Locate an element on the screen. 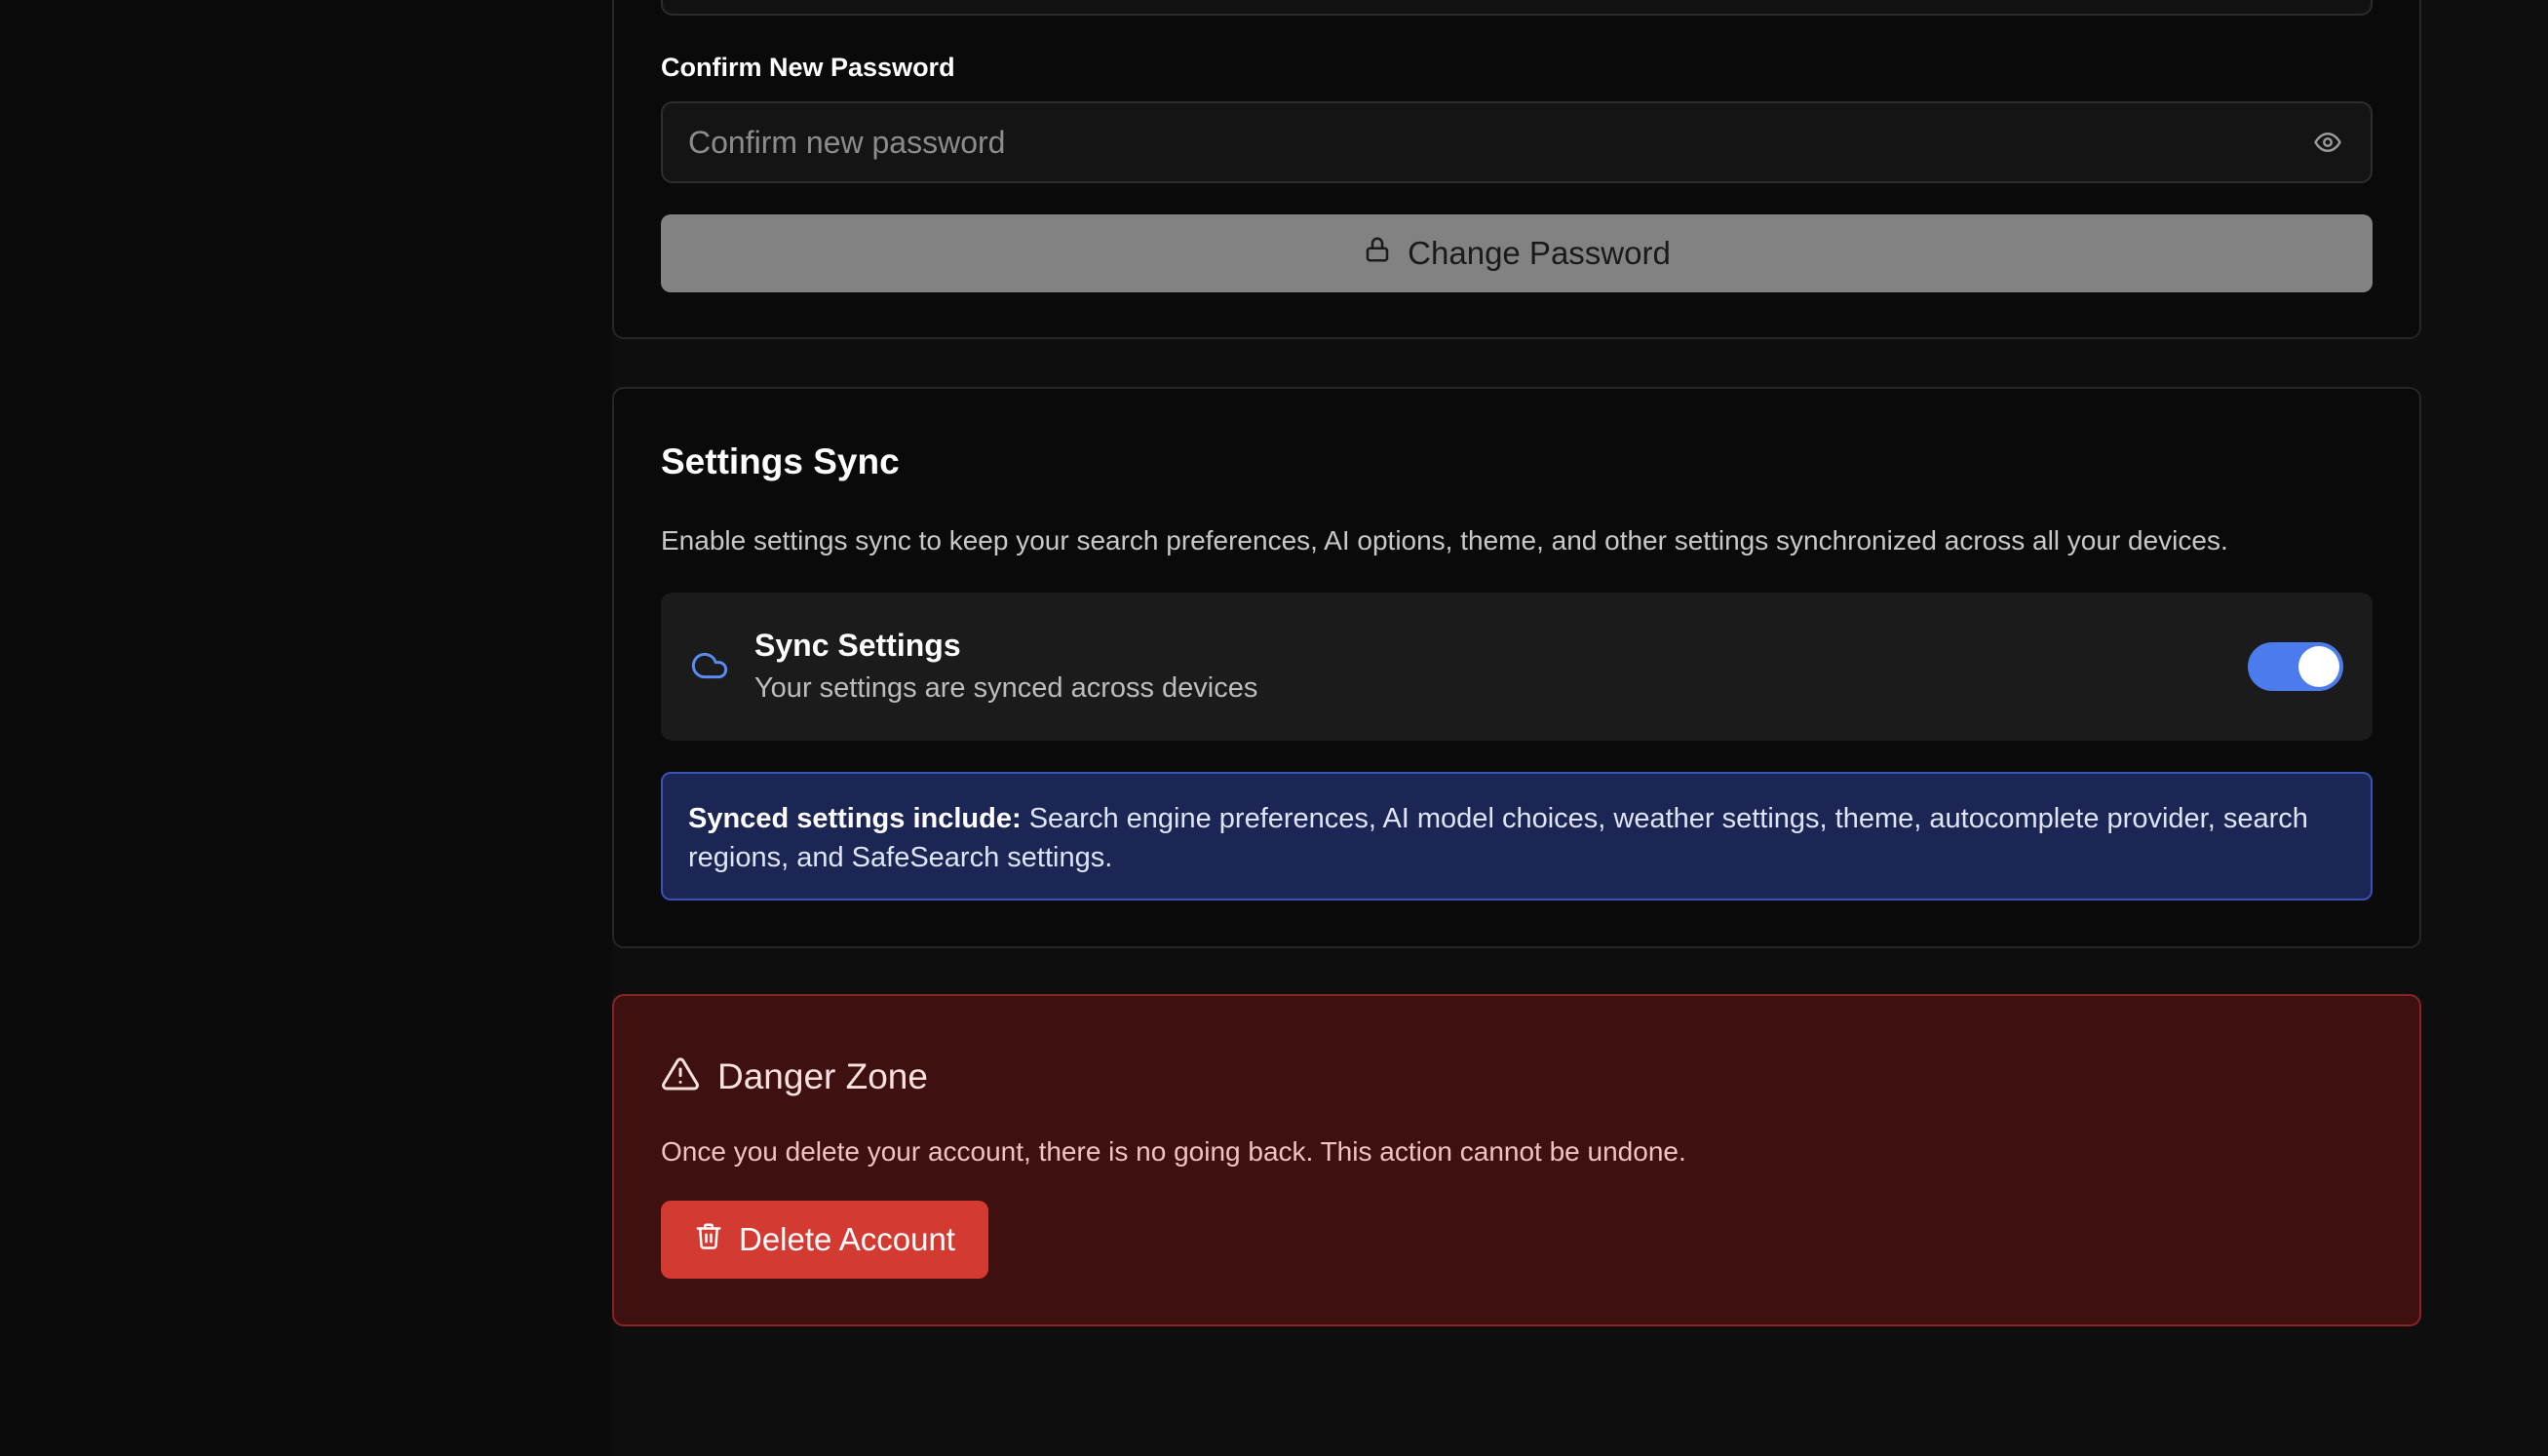 The height and width of the screenshot is (1456, 2548). danger-zone-title: Danger Zone is located at coordinates (822, 1075).